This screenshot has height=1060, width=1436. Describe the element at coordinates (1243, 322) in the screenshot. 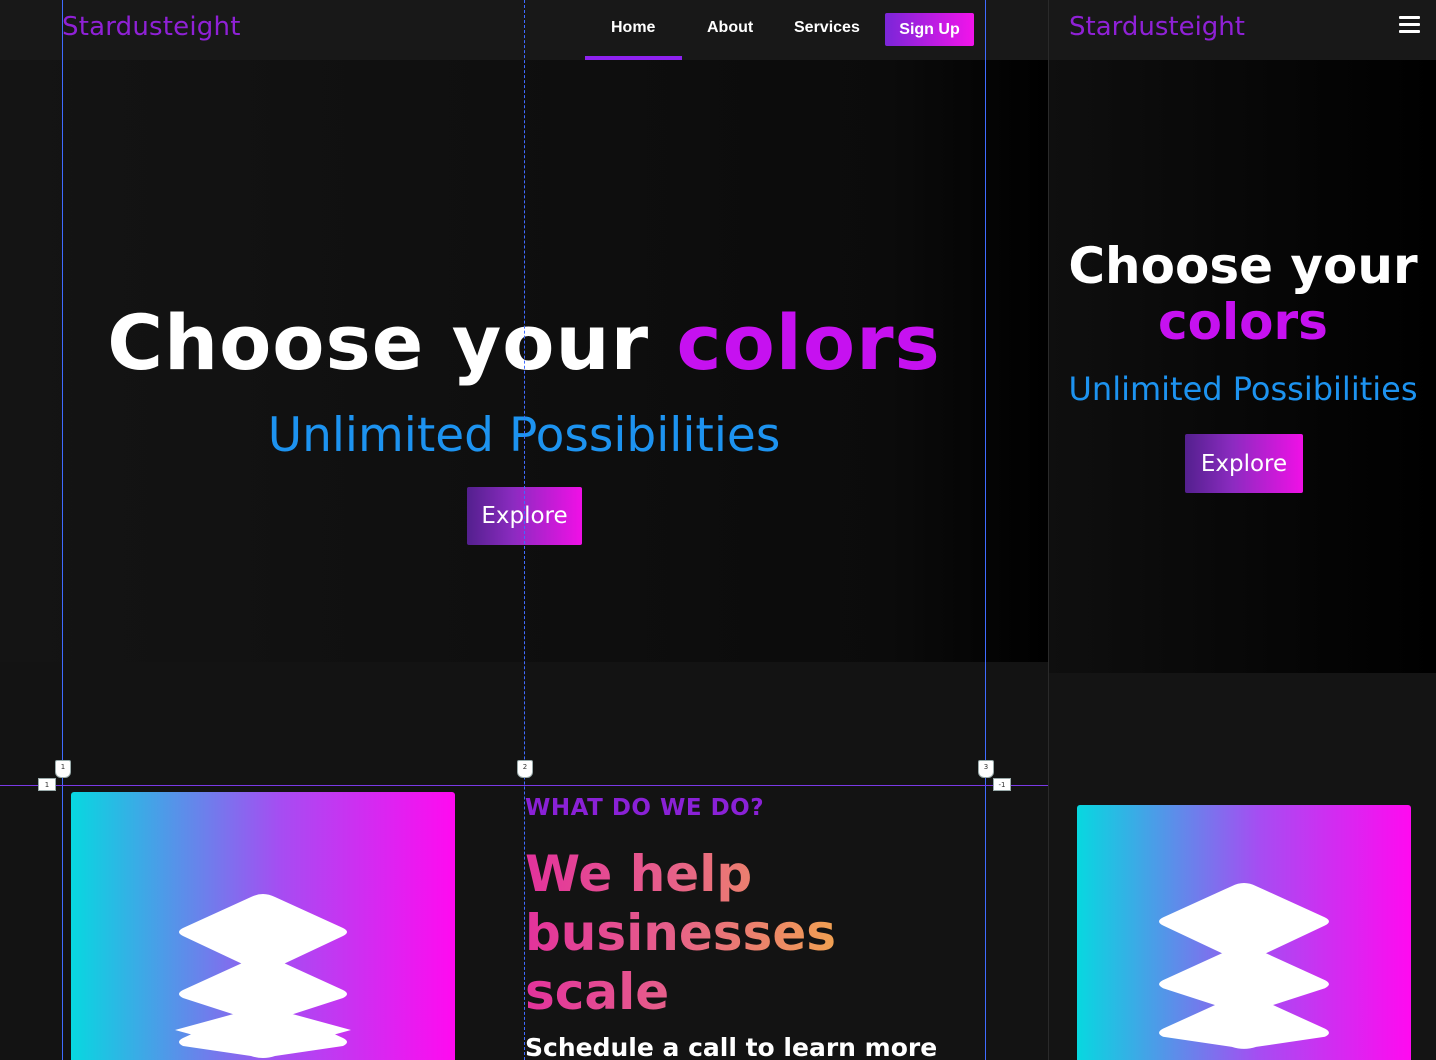

I see `mobile-hero-title-accent: colors` at that location.